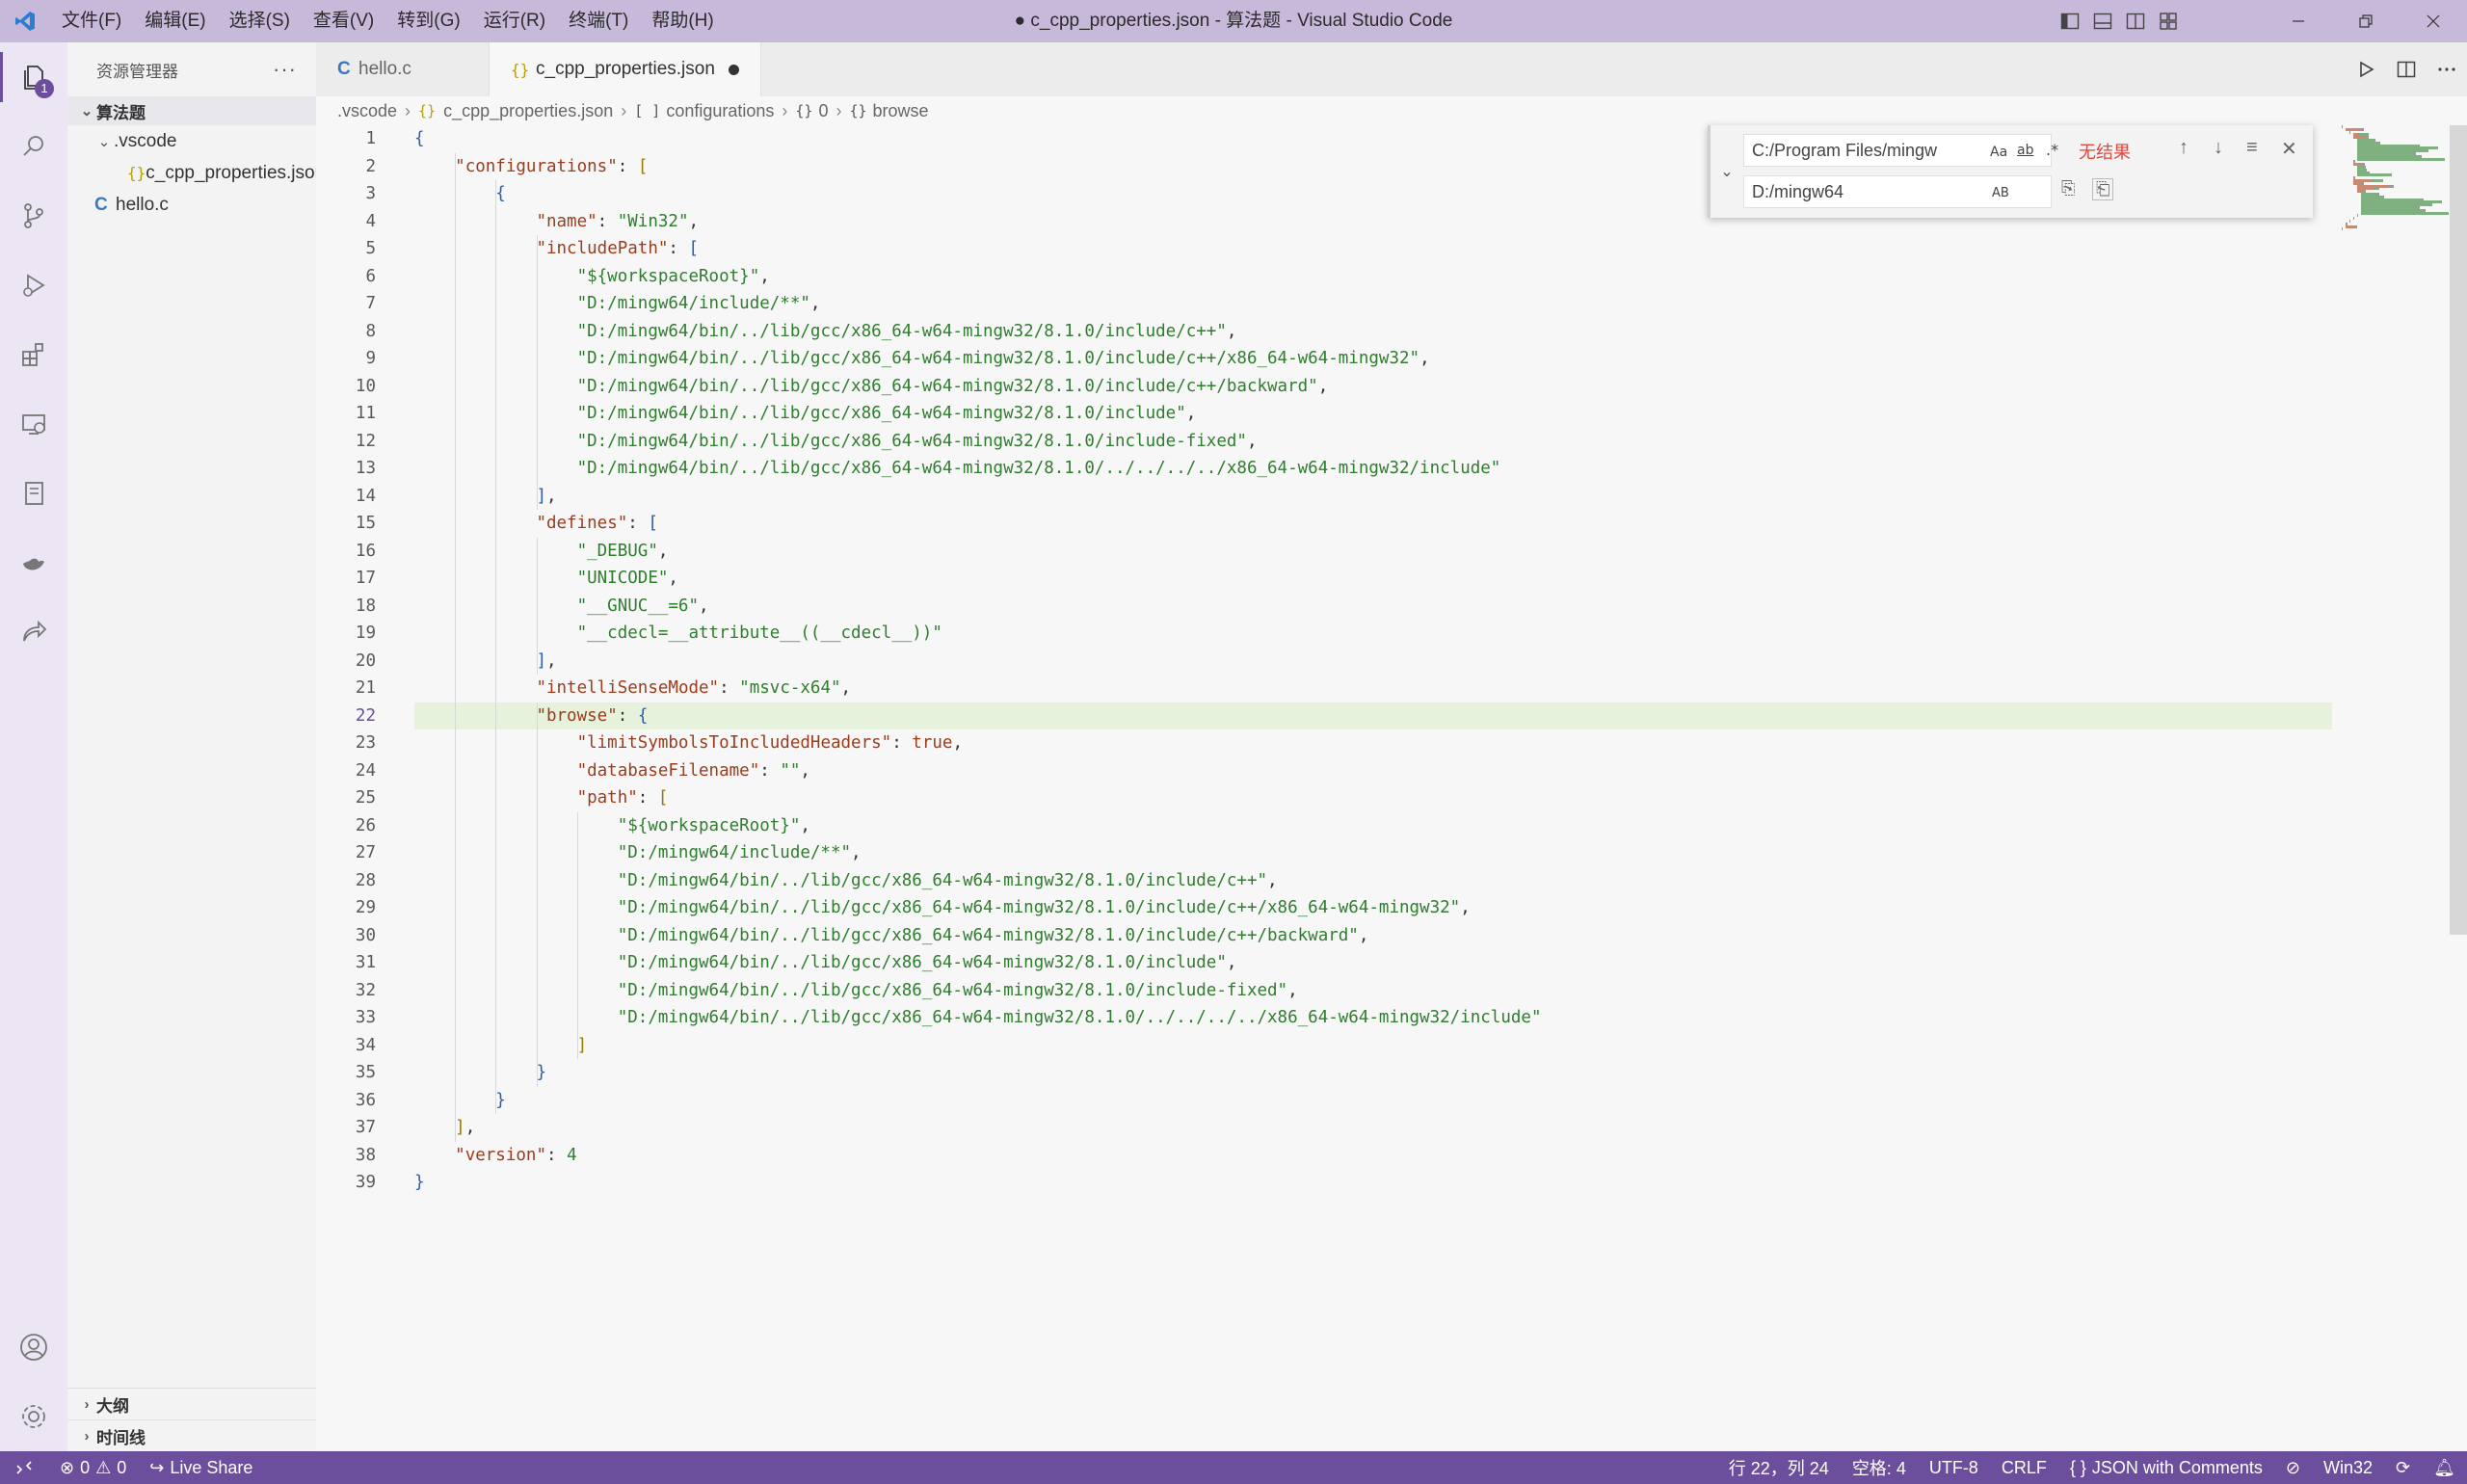  Describe the element at coordinates (33, 632) in the screenshot. I see `live-share-activity` at that location.